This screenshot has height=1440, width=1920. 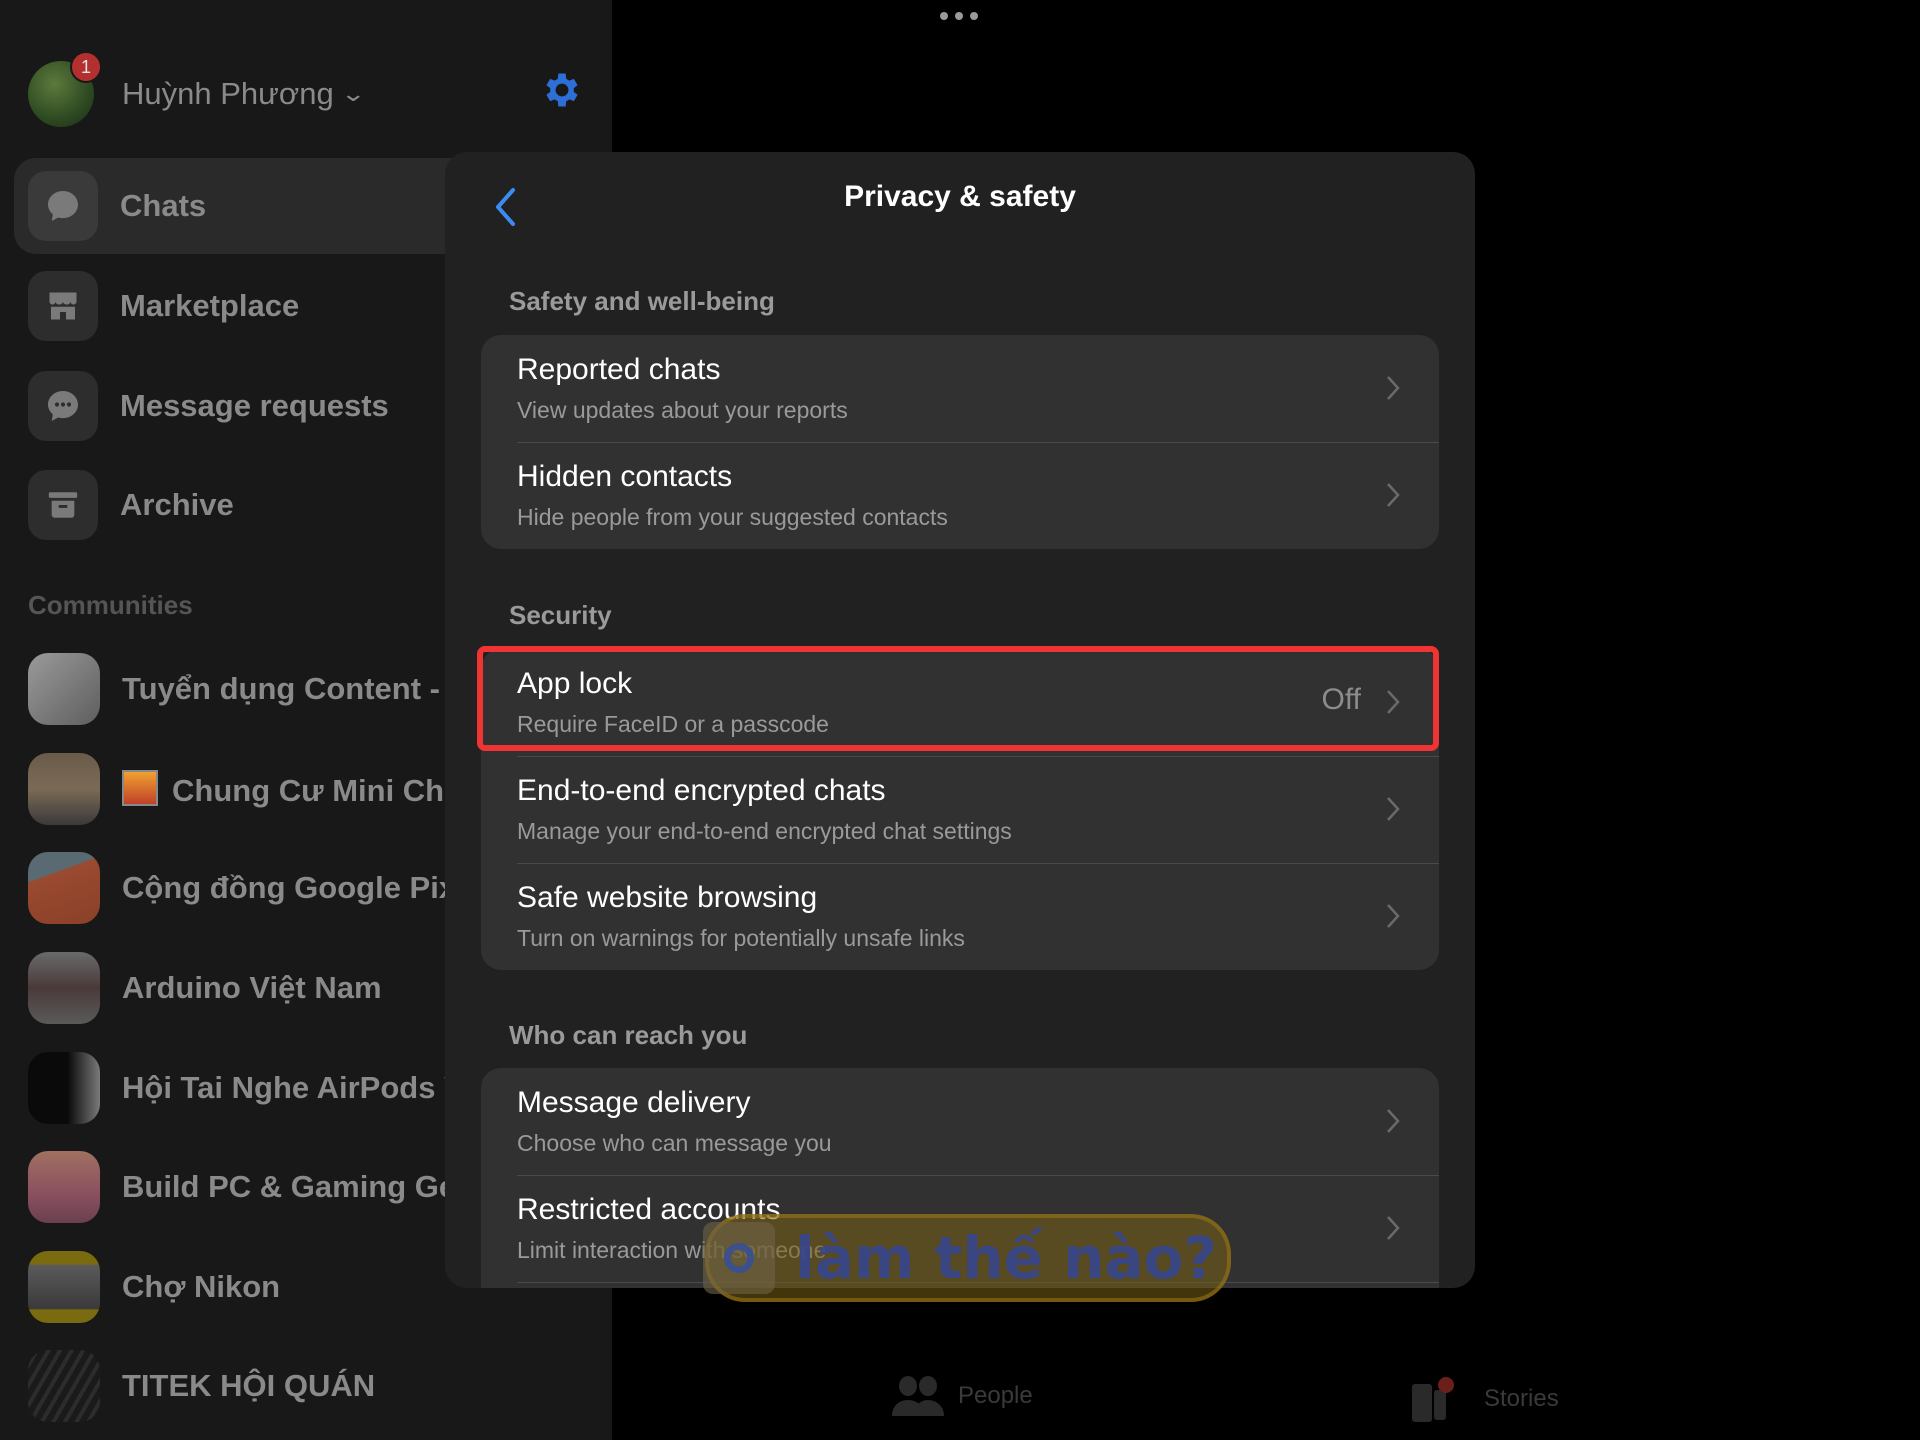 I want to click on community-item: TITEK HỘI QUÁN, so click(x=318, y=1386).